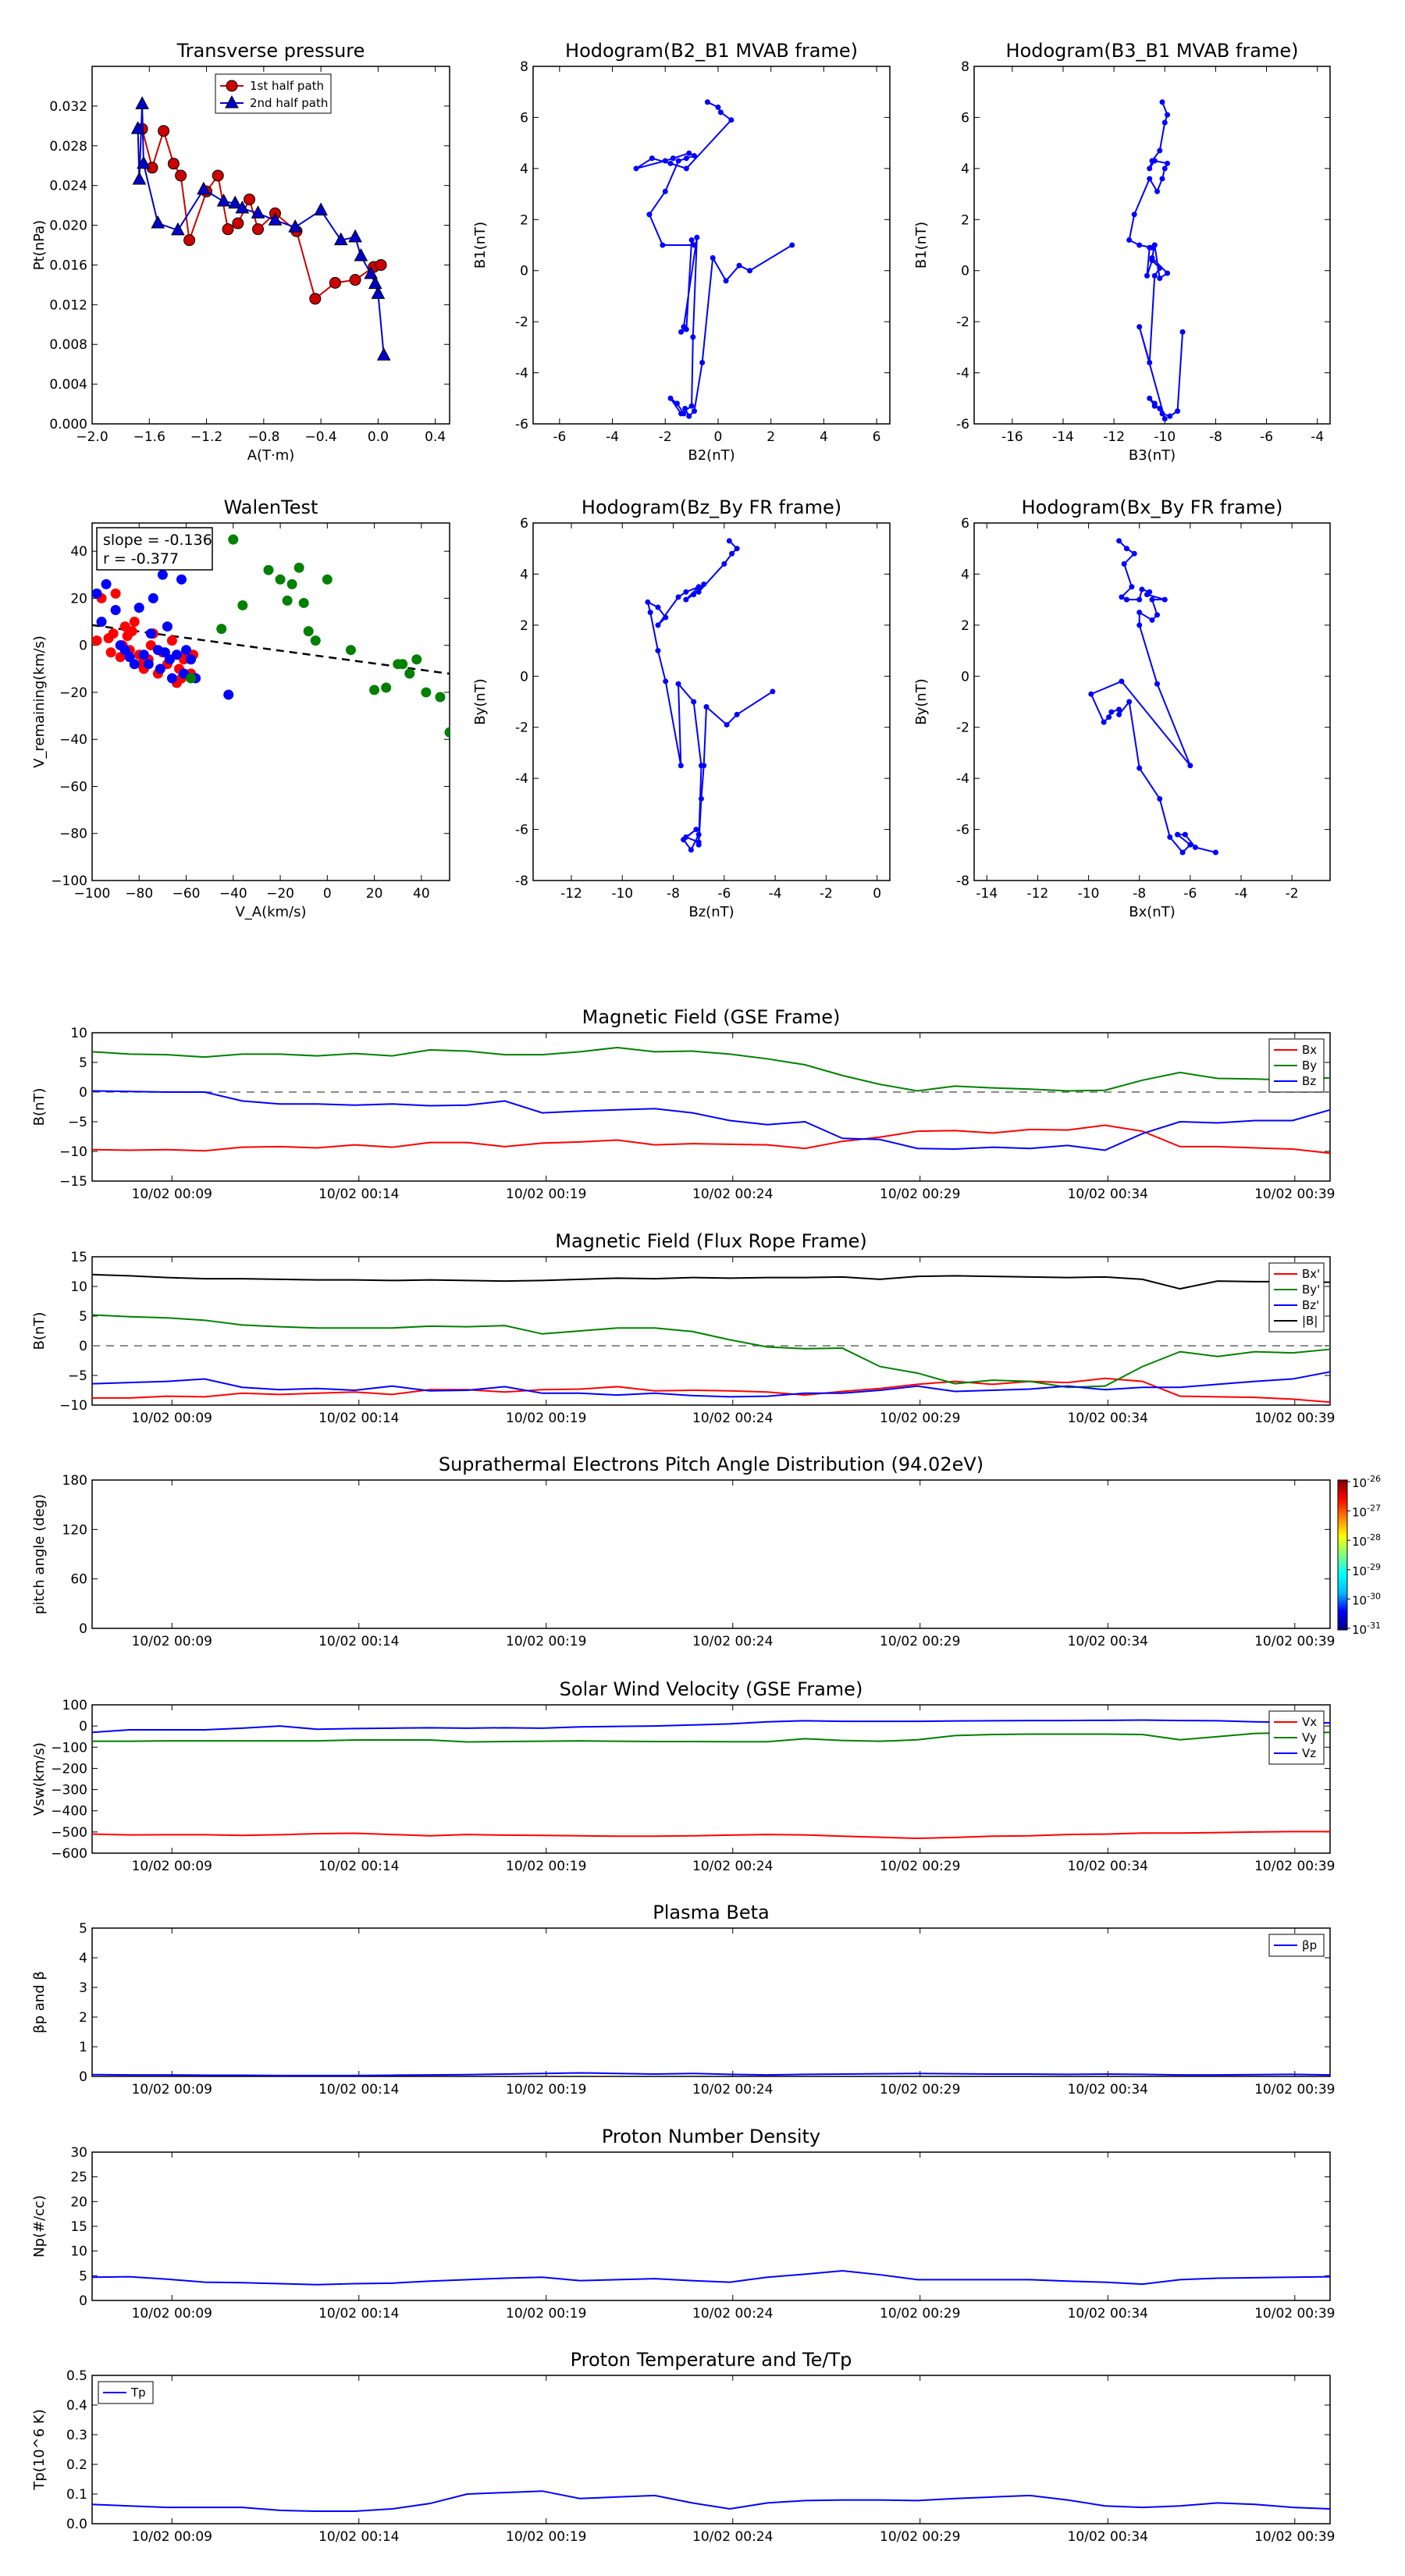 The height and width of the screenshot is (2576, 1405). What do you see at coordinates (1311, 1290) in the screenshot?
I see `legend-label: By'` at bounding box center [1311, 1290].